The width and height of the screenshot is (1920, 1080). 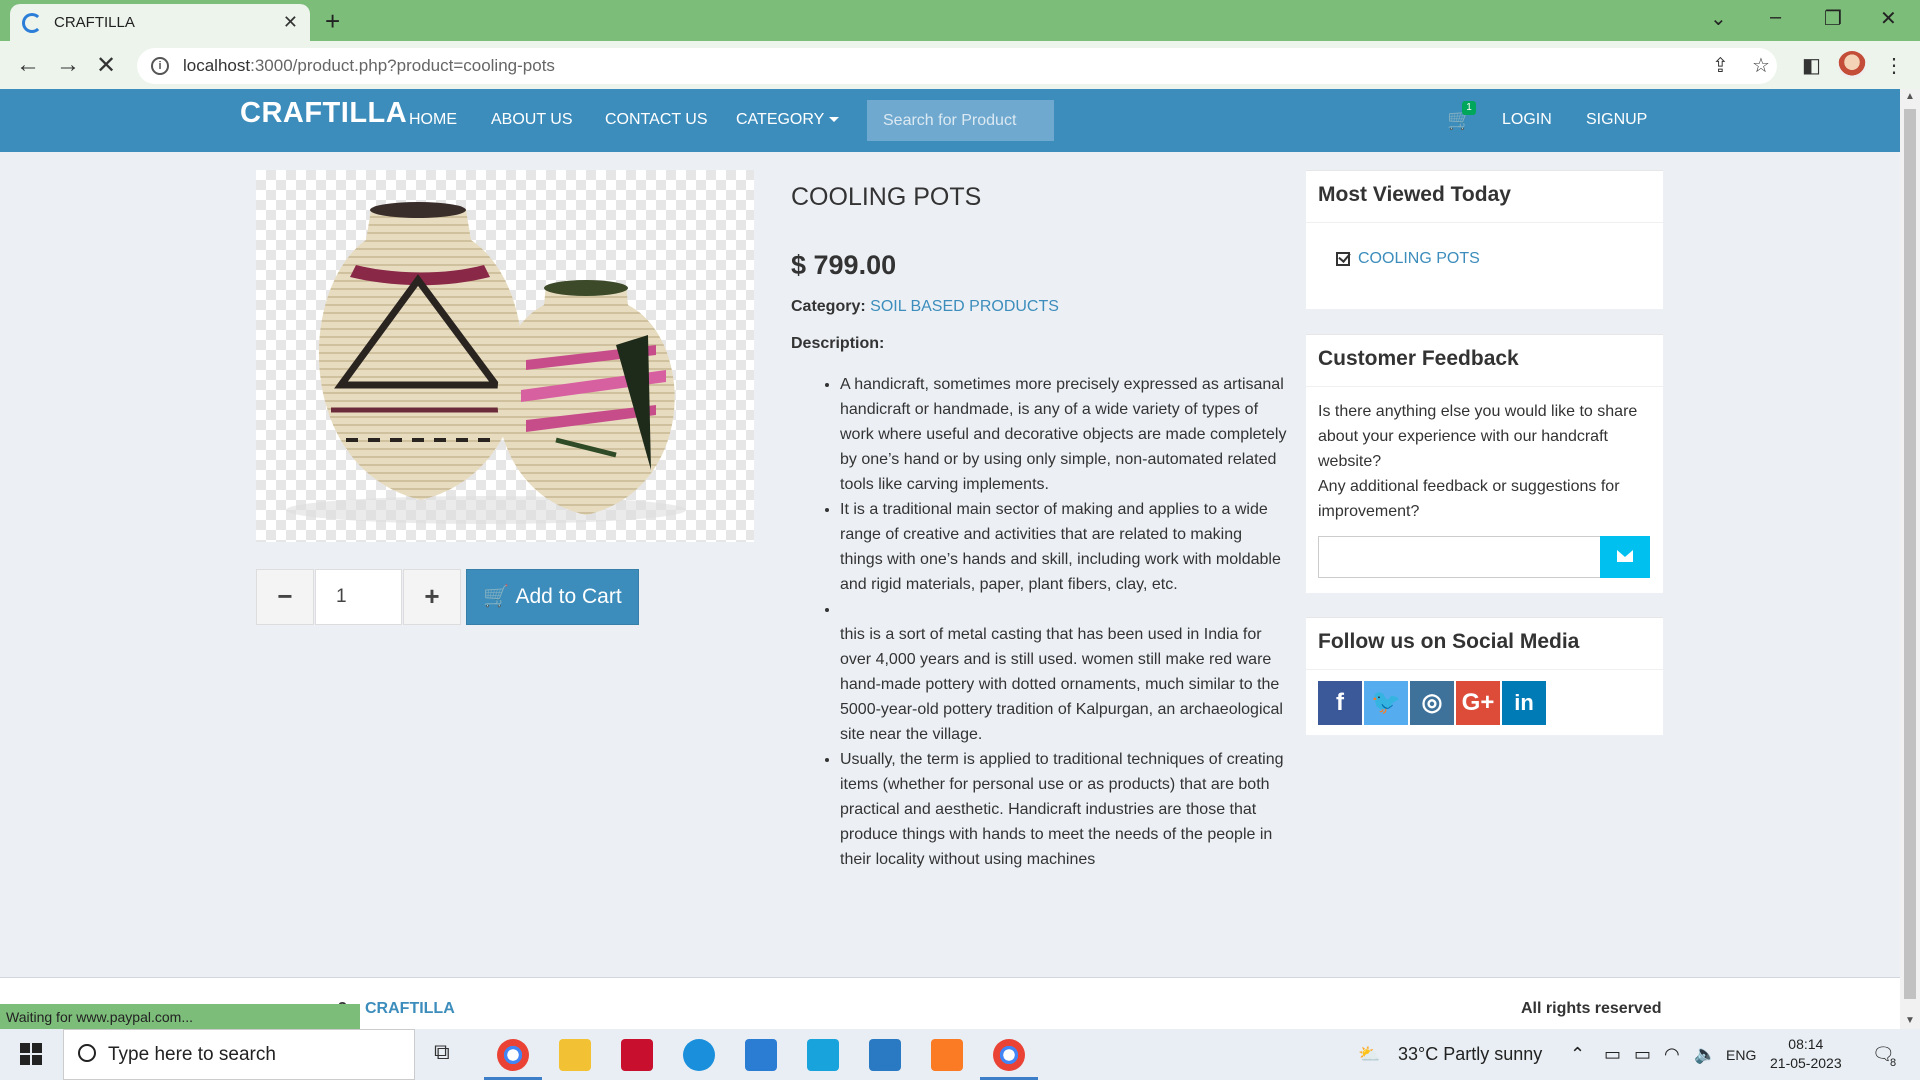 I want to click on nav-about-us: ABOUT US, so click(x=532, y=120).